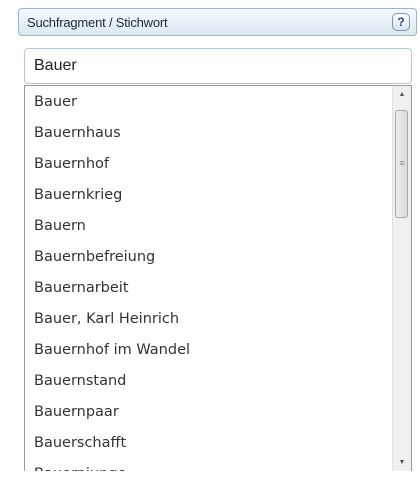  I want to click on suggestion-item: Bauernstand, so click(207, 381).